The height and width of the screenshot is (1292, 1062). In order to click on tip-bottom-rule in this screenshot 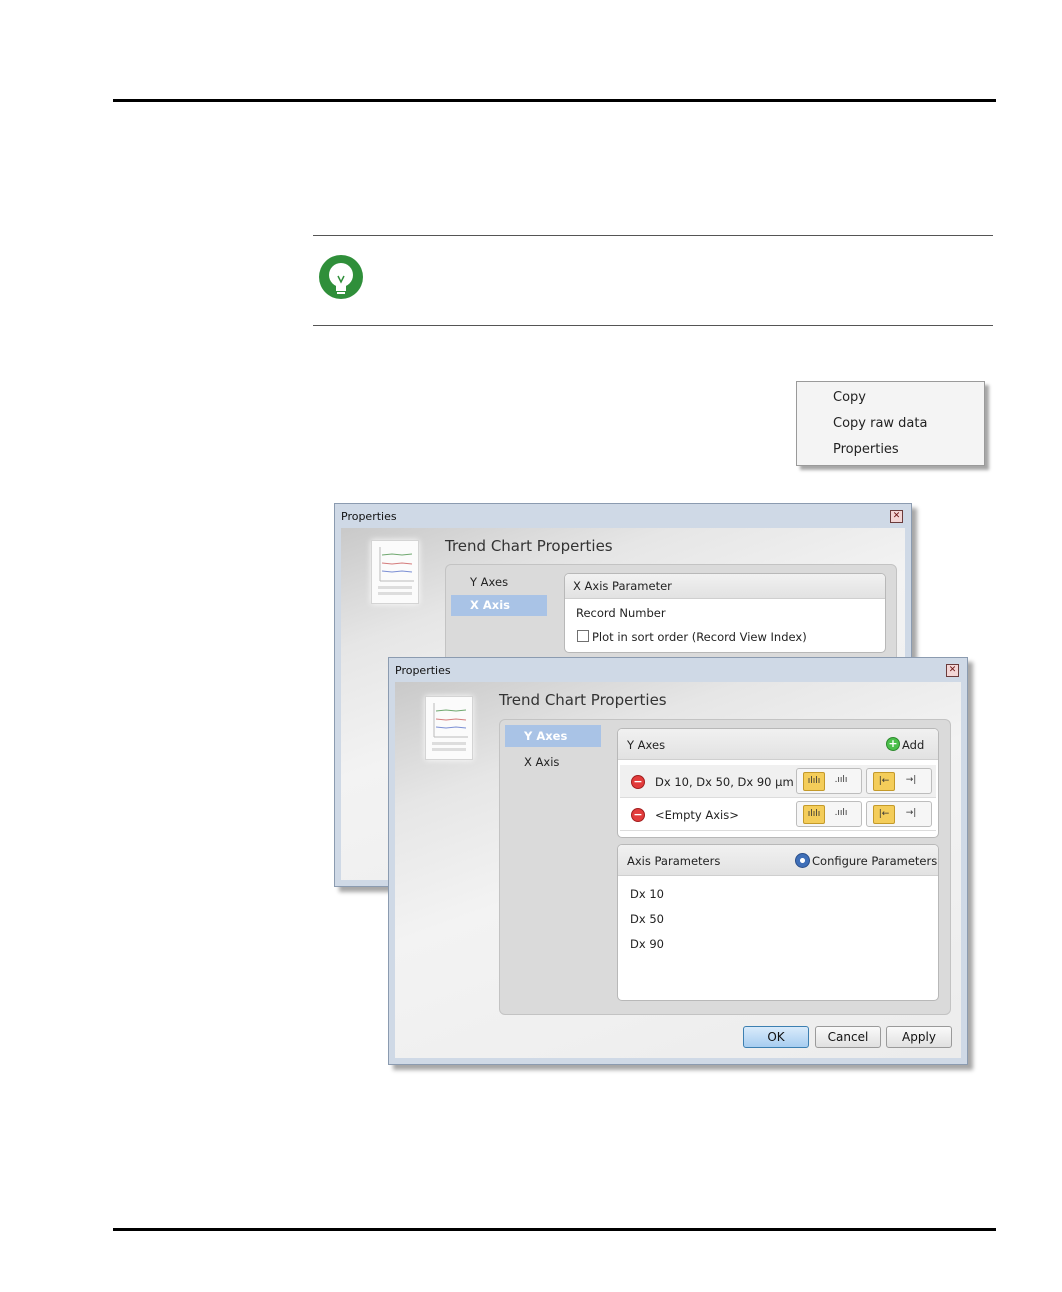, I will do `click(653, 325)`.